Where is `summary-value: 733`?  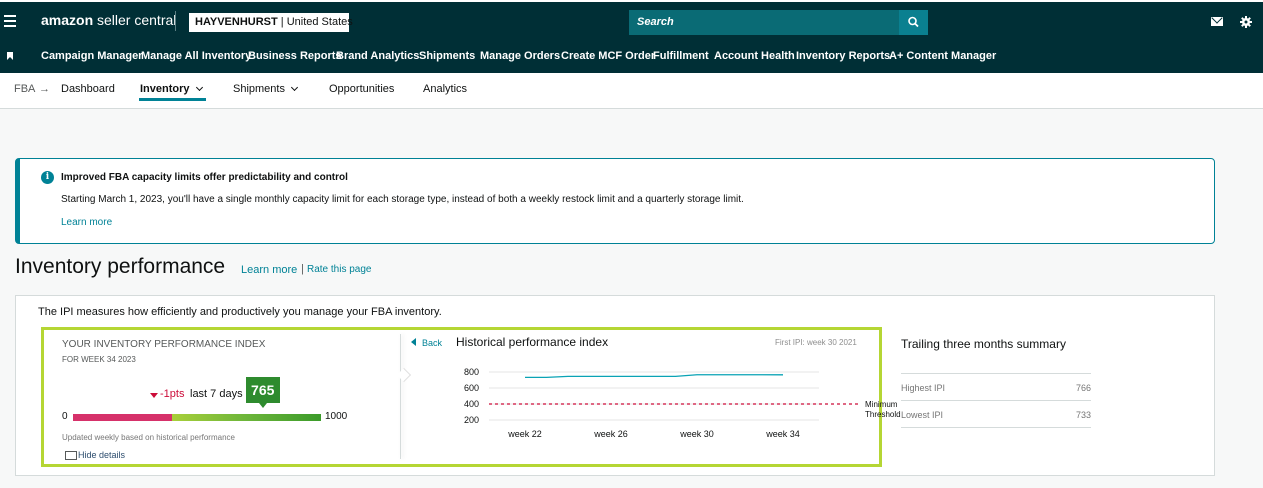
summary-value: 733 is located at coordinates (1083, 415).